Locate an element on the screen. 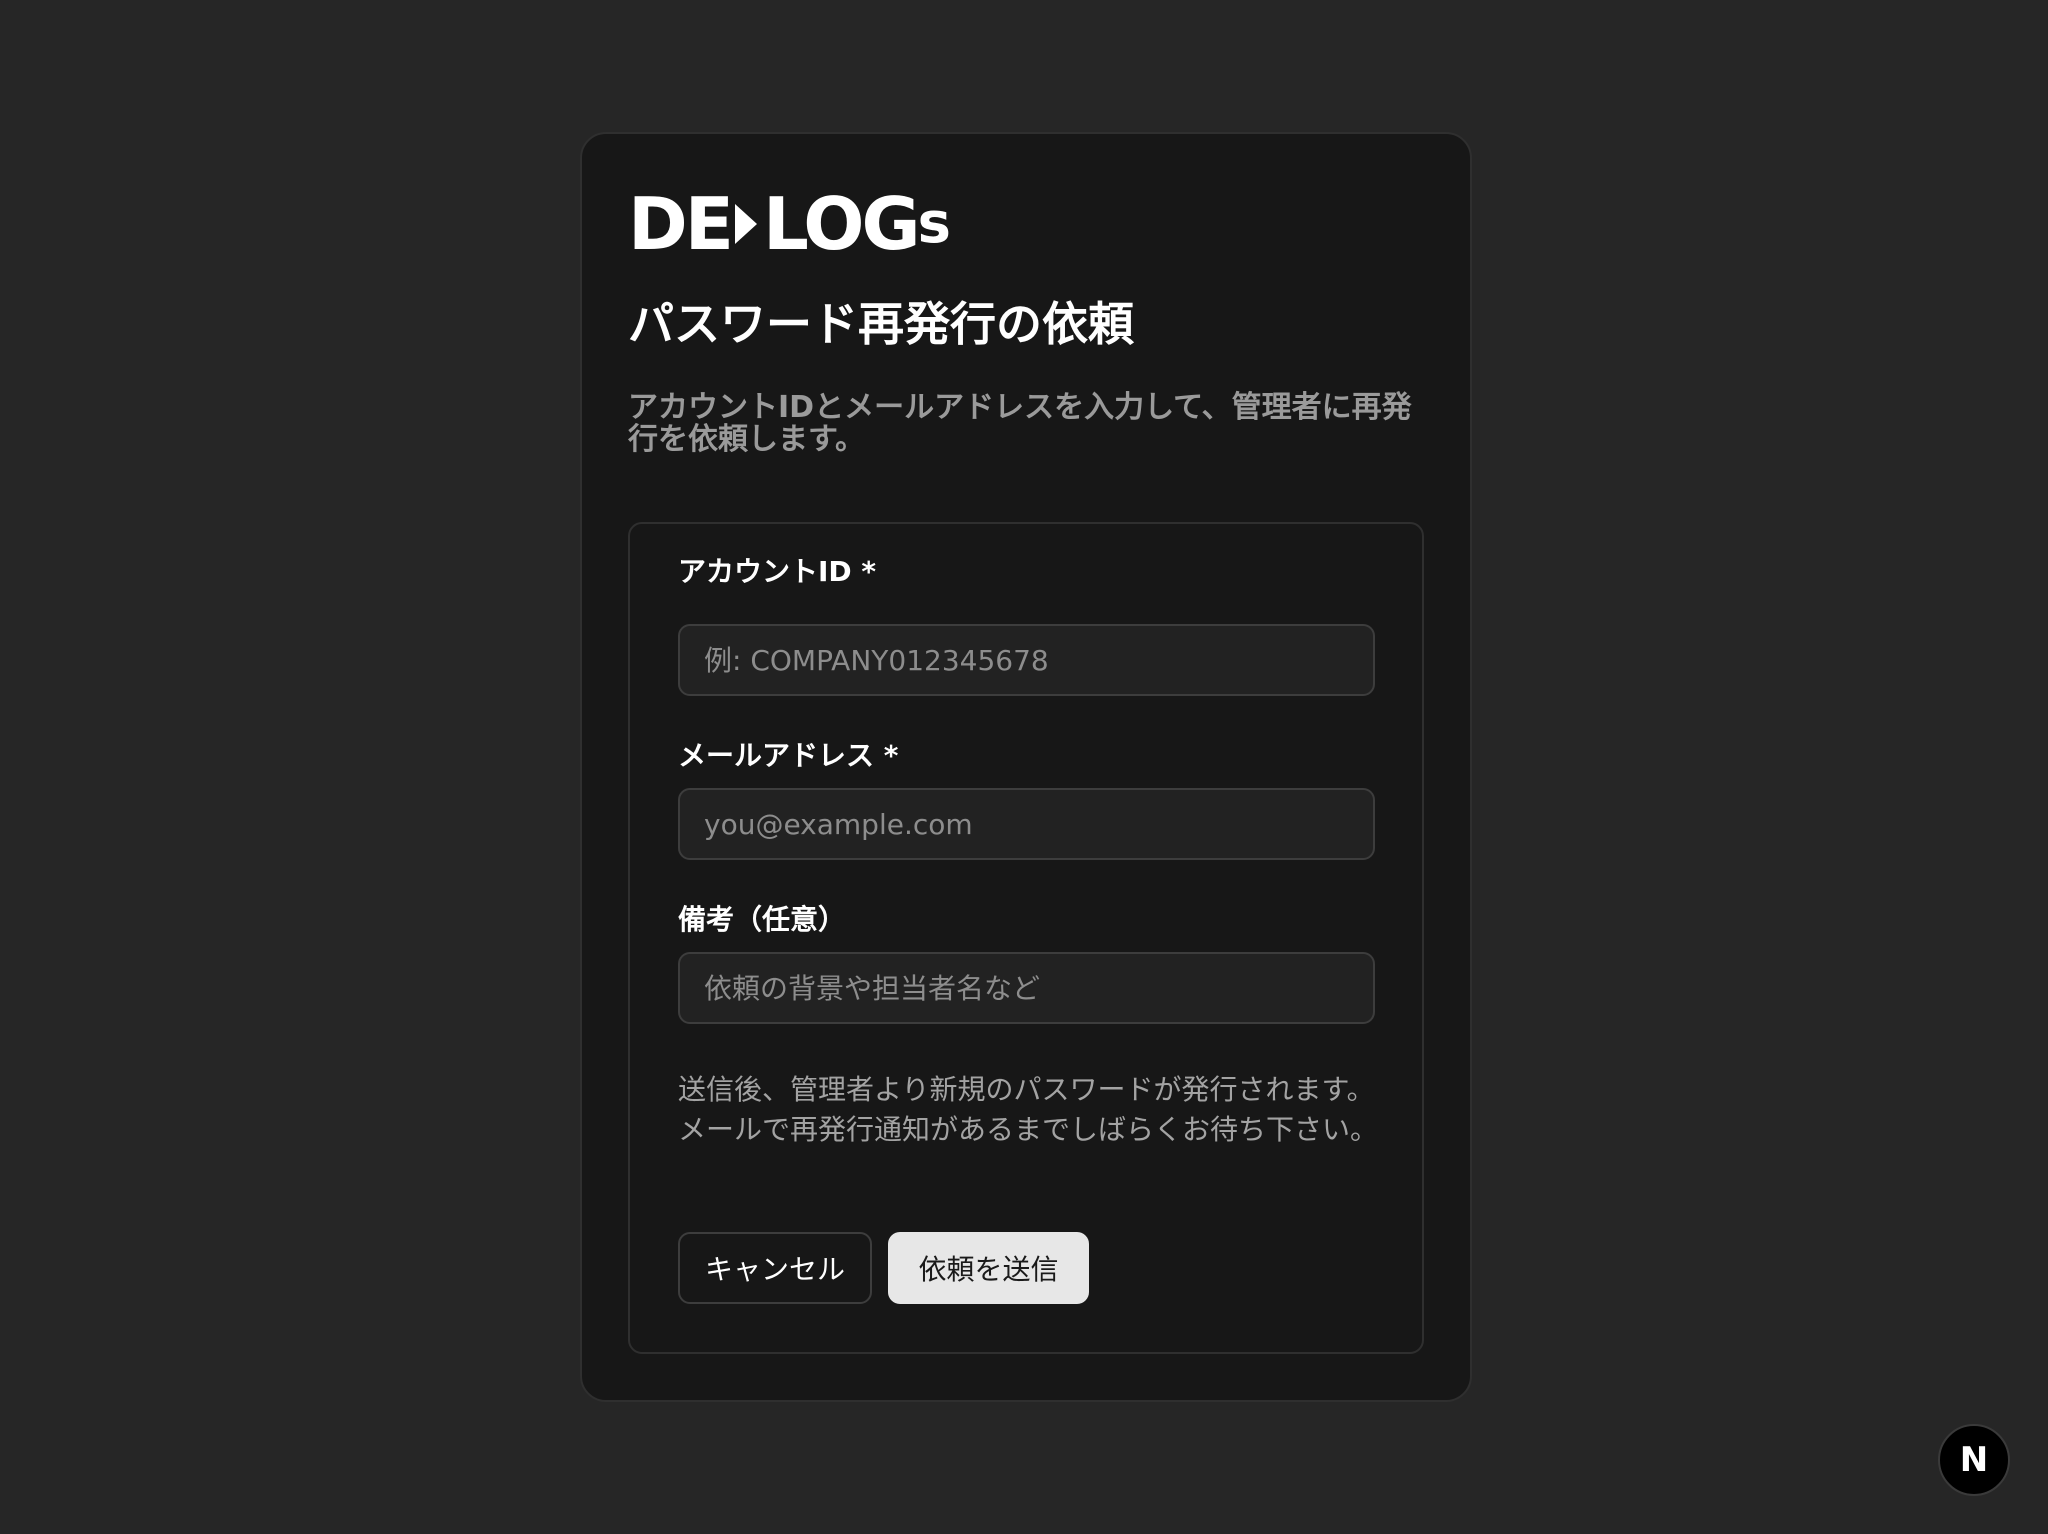  logo-text-de: DE is located at coordinates (681, 224).